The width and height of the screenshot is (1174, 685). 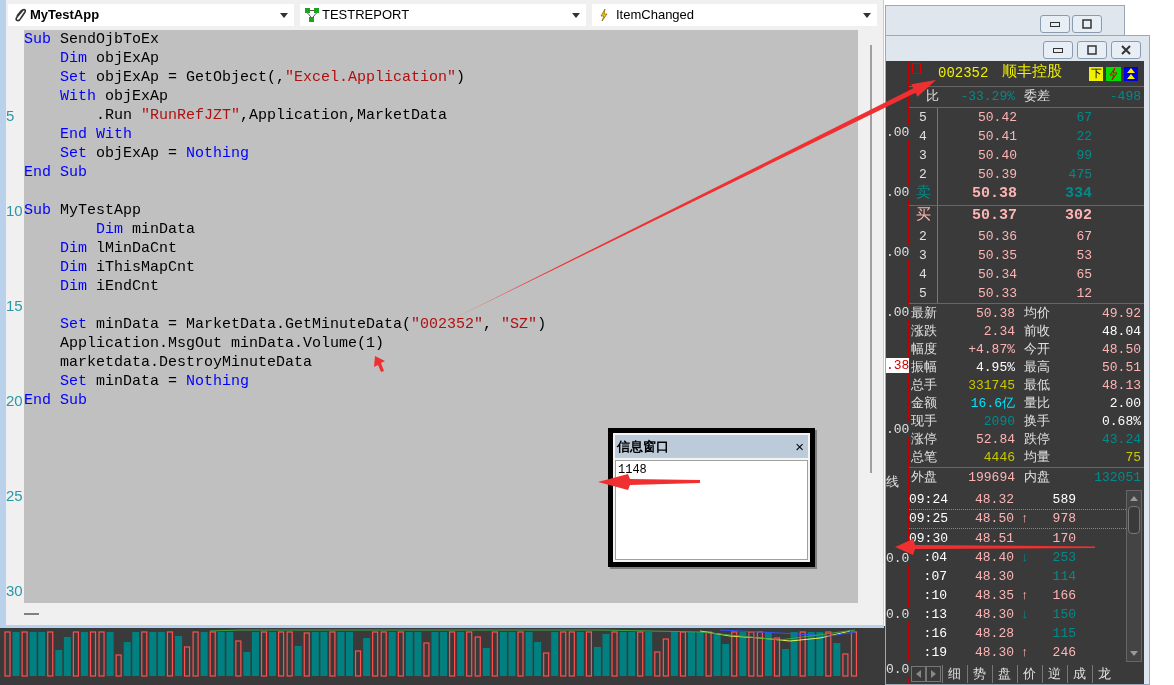 What do you see at coordinates (1032, 73) in the screenshot?
I see `stock-name: 顺丰控股` at bounding box center [1032, 73].